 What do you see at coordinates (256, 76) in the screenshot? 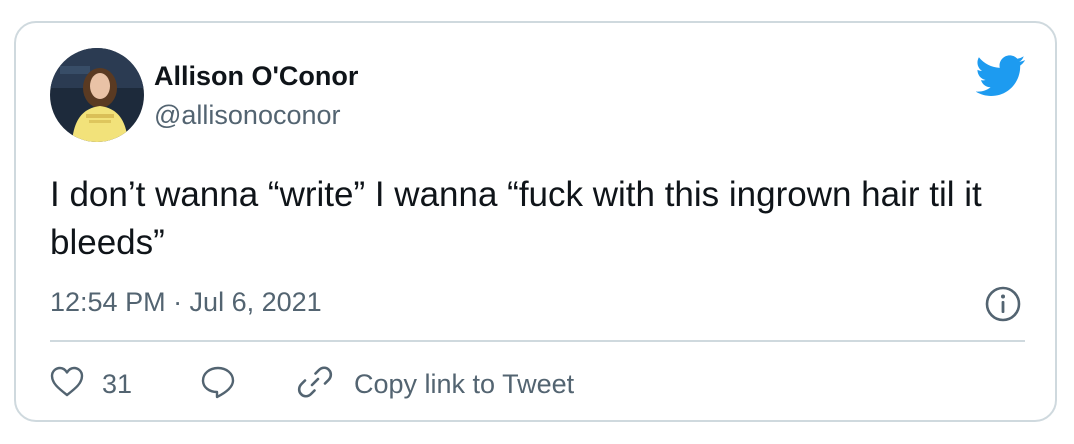
I see `author-display-name: Allison O'Conor` at bounding box center [256, 76].